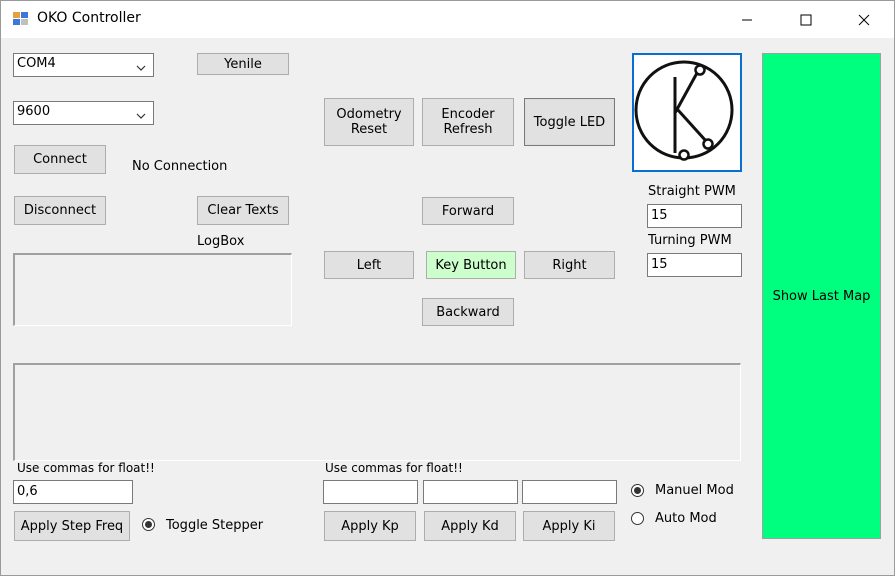  Describe the element at coordinates (684, 110) in the screenshot. I see `oko-k-logo-icon` at that location.